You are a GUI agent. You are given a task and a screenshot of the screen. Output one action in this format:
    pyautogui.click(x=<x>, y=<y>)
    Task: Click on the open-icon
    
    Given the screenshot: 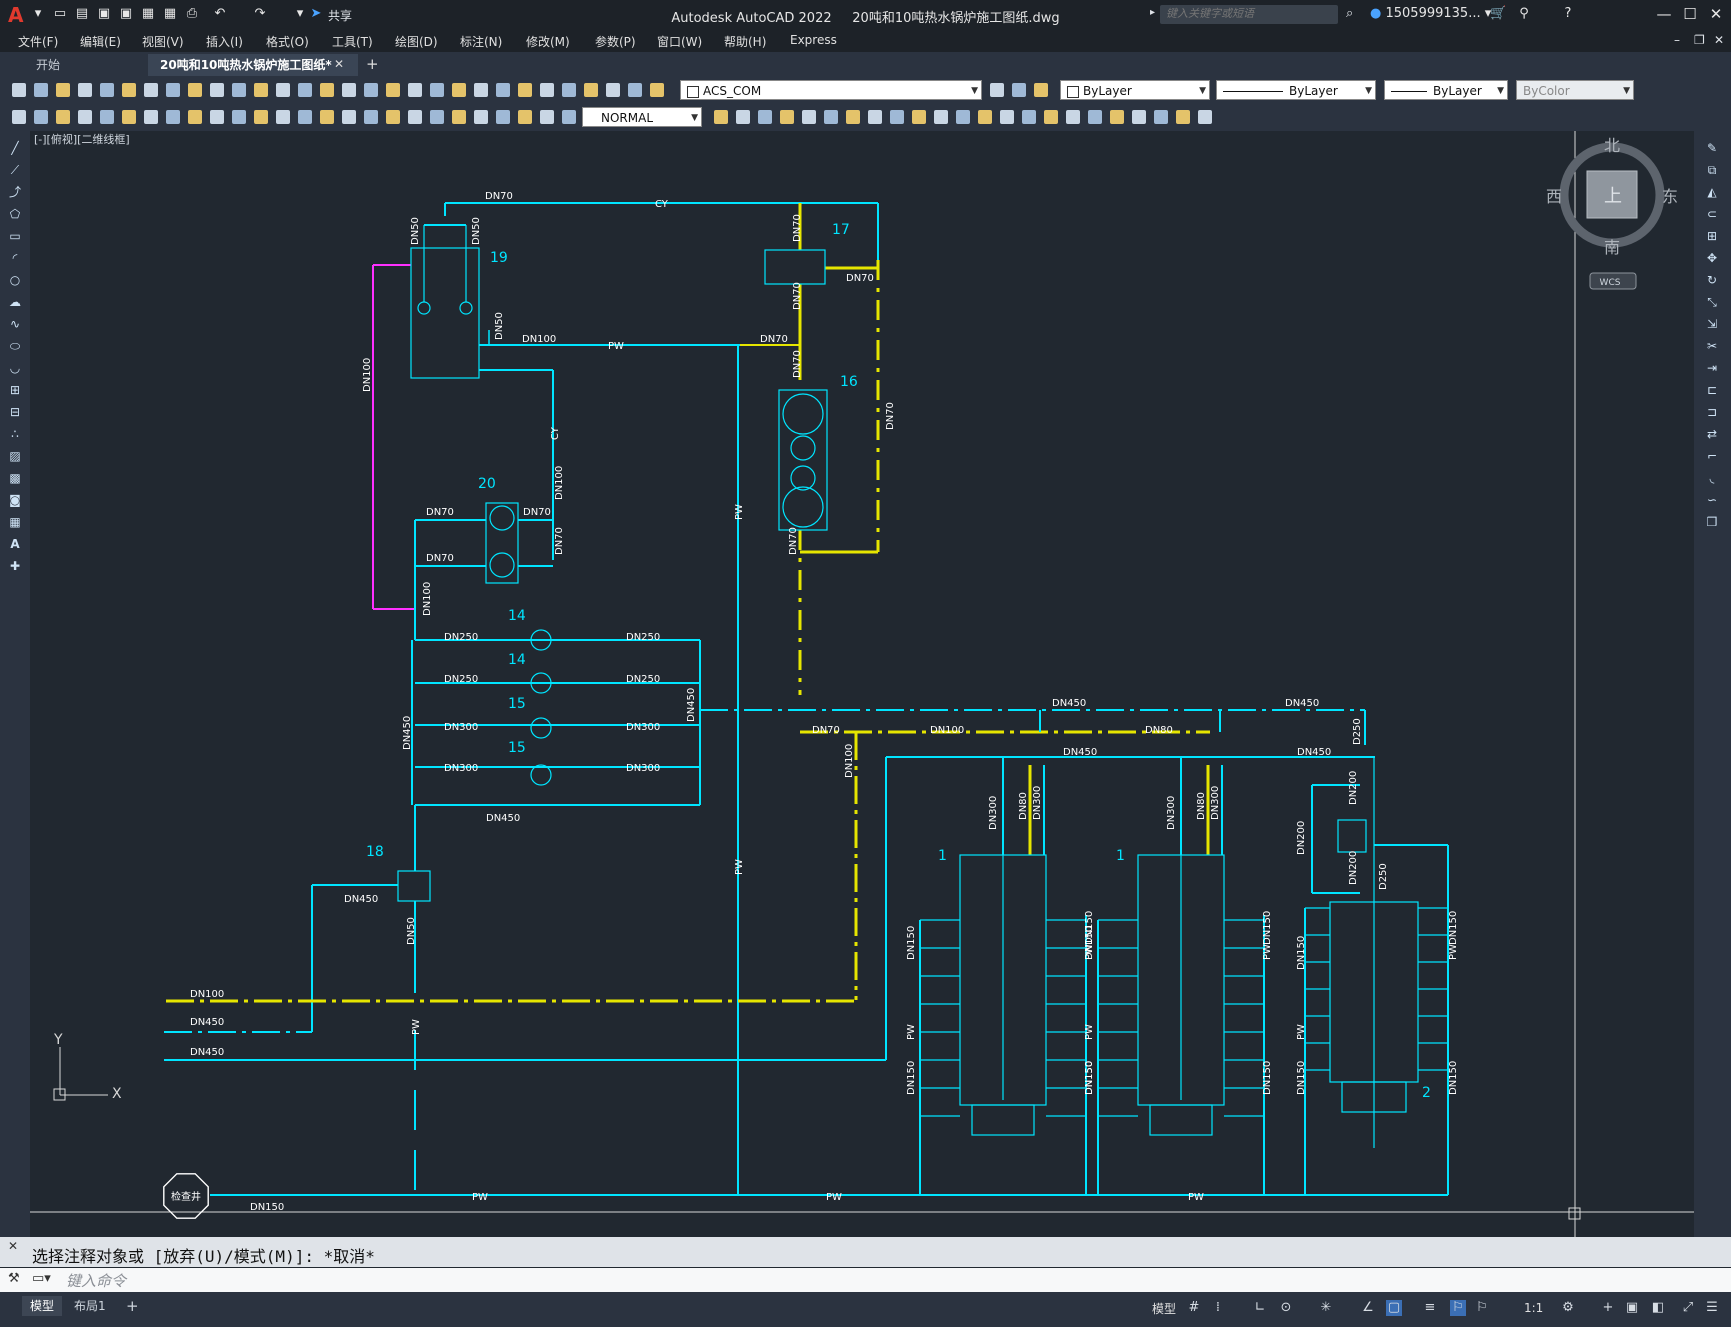 What is the action you would take?
    pyautogui.click(x=41, y=90)
    